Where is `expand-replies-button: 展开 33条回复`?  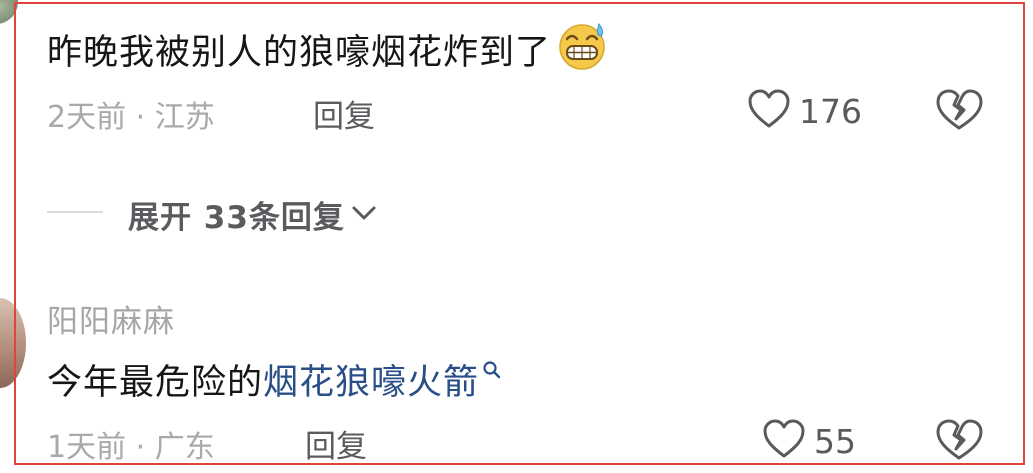 expand-replies-button: 展开 33条回复 is located at coordinates (252, 214).